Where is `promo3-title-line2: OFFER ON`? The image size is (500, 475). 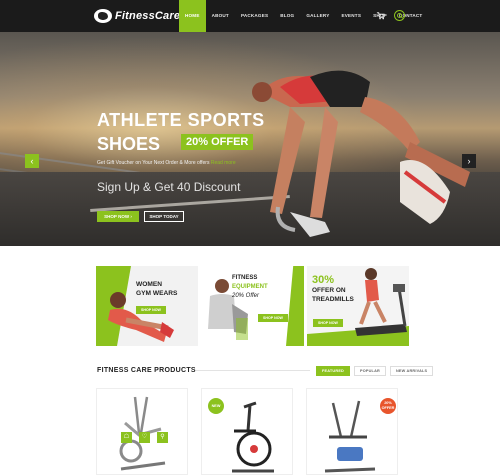
promo3-title-line2: OFFER ON is located at coordinates (329, 290).